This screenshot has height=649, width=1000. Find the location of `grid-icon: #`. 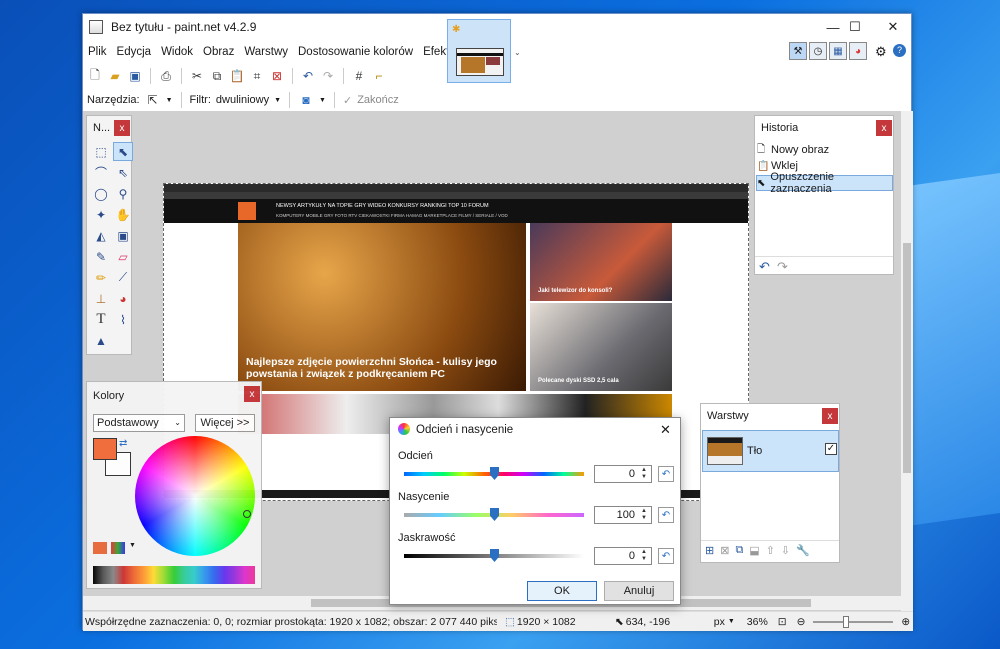

grid-icon: # is located at coordinates (359, 76).